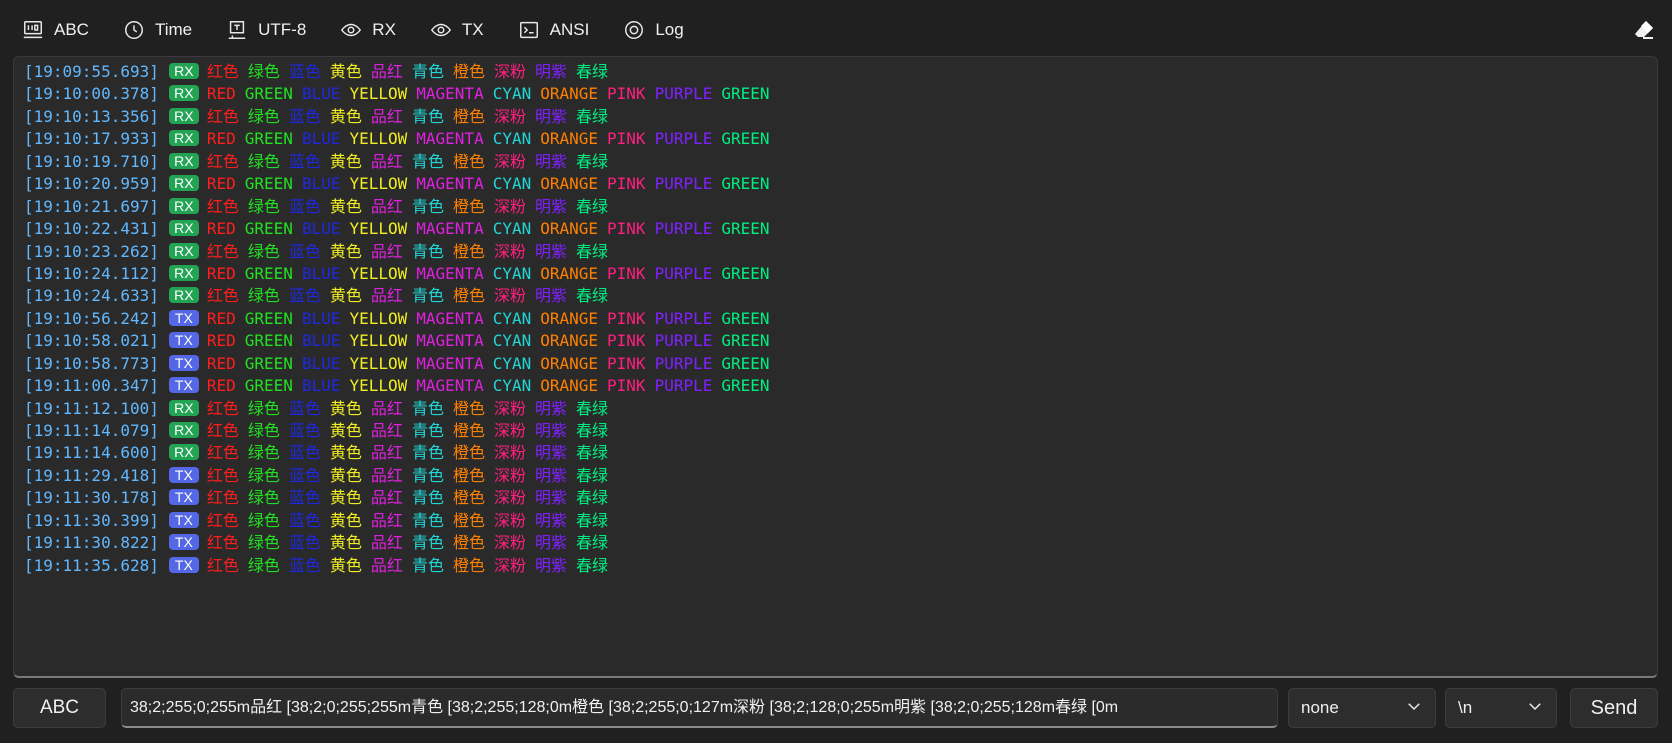 This screenshot has height=743, width=1672. Describe the element at coordinates (134, 30) in the screenshot. I see `clock-icon` at that location.